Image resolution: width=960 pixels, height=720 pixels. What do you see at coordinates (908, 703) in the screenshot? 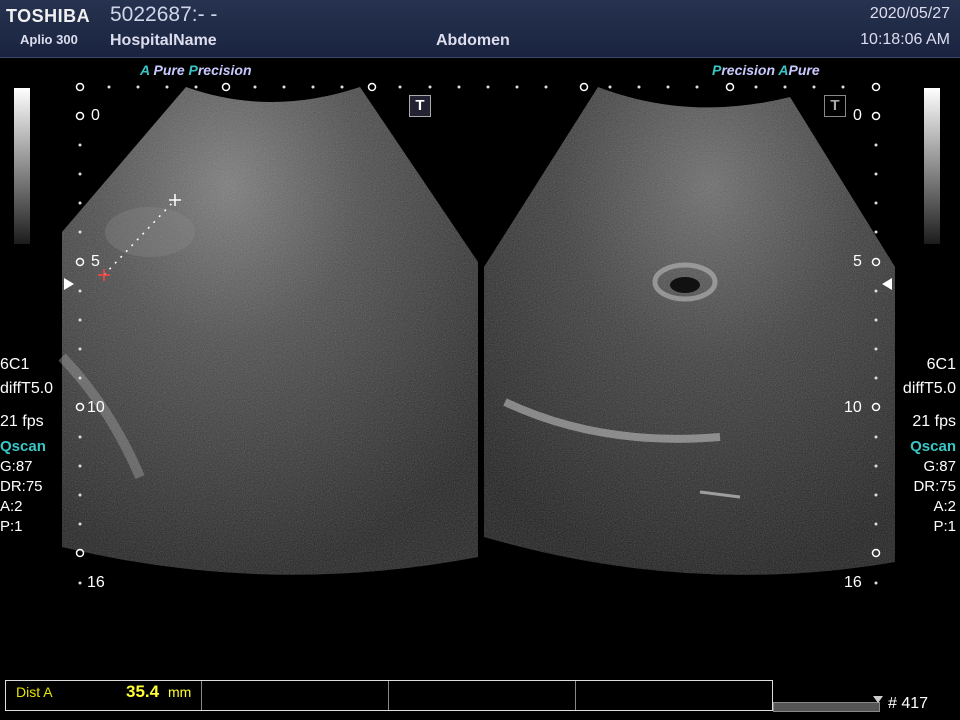
I see `frame-counter: # 417` at bounding box center [908, 703].